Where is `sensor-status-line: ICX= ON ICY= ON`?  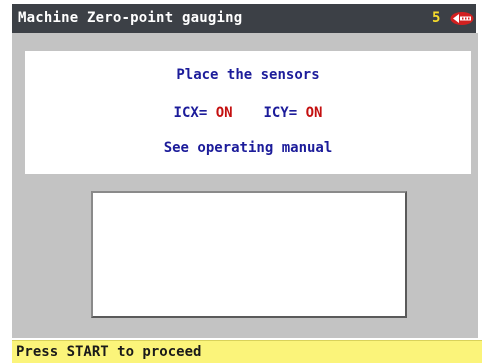 sensor-status-line: ICX= ON ICY= ON is located at coordinates (248, 113).